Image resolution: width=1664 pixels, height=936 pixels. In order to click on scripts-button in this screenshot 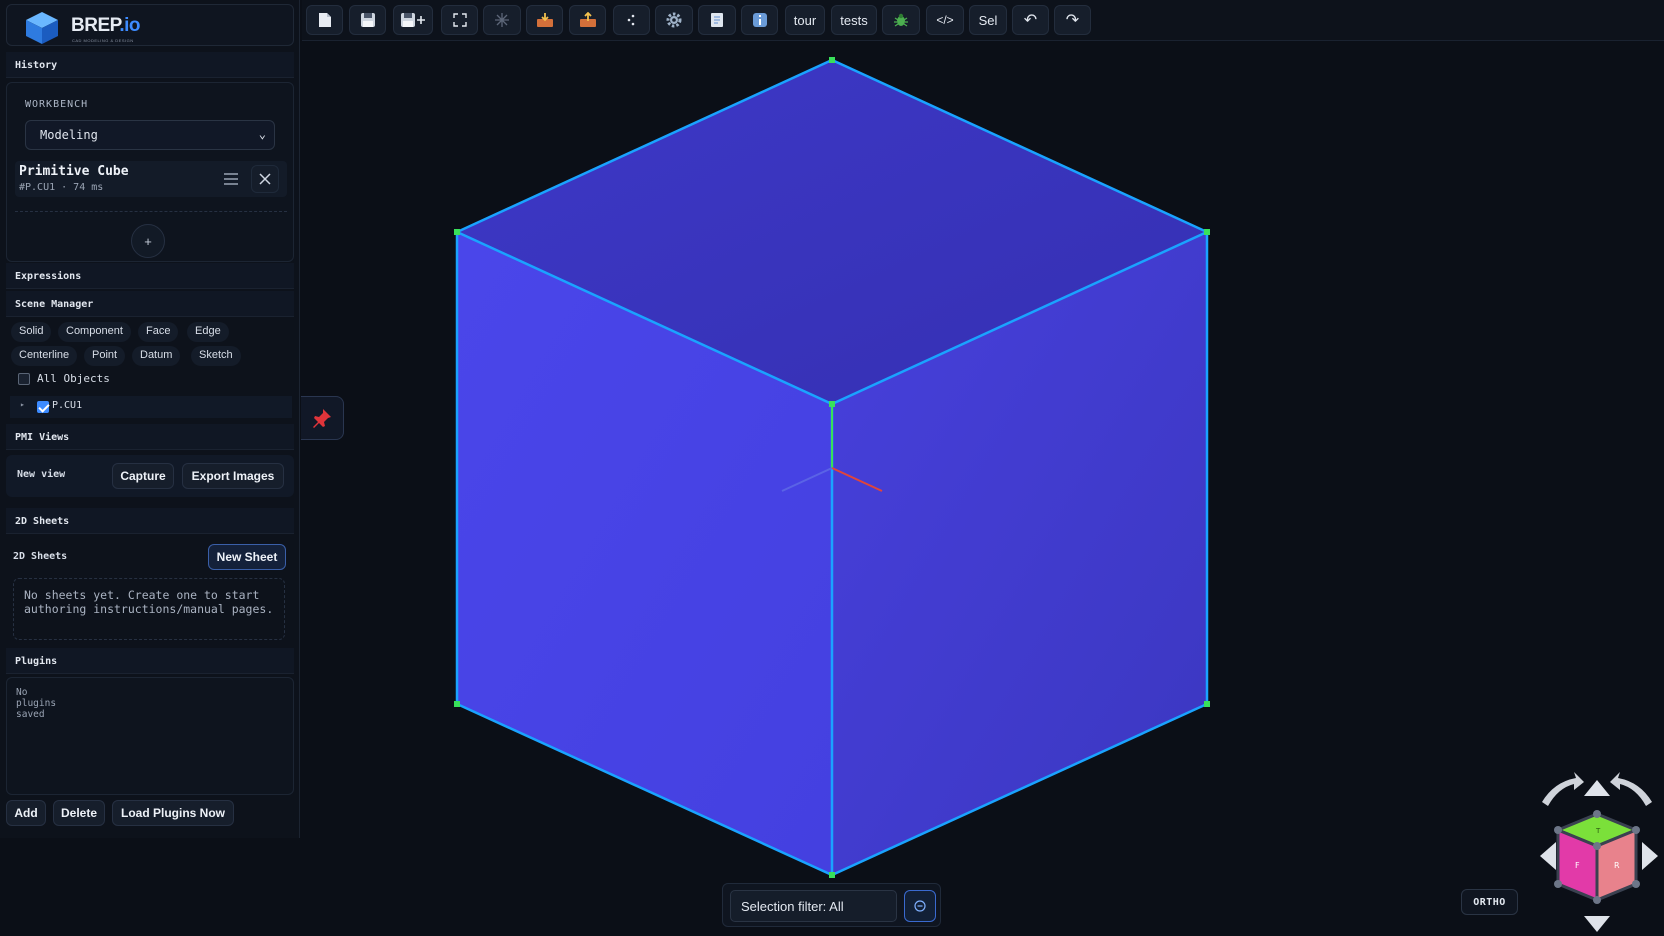, I will do `click(717, 20)`.